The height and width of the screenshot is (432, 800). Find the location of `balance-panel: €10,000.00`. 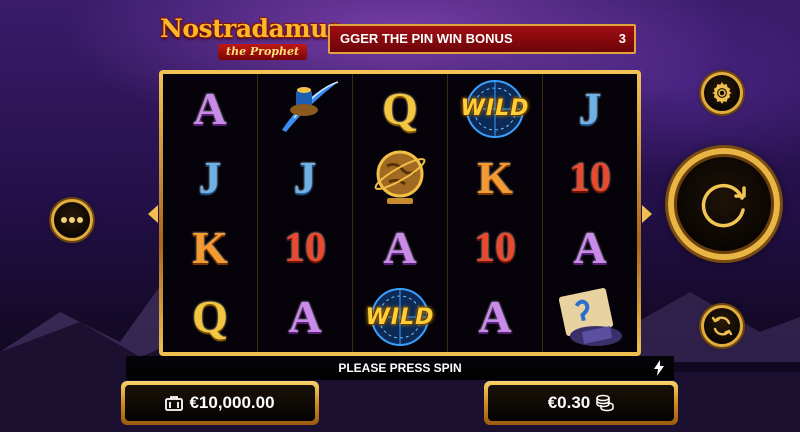

balance-panel: €10,000.00 is located at coordinates (220, 403).